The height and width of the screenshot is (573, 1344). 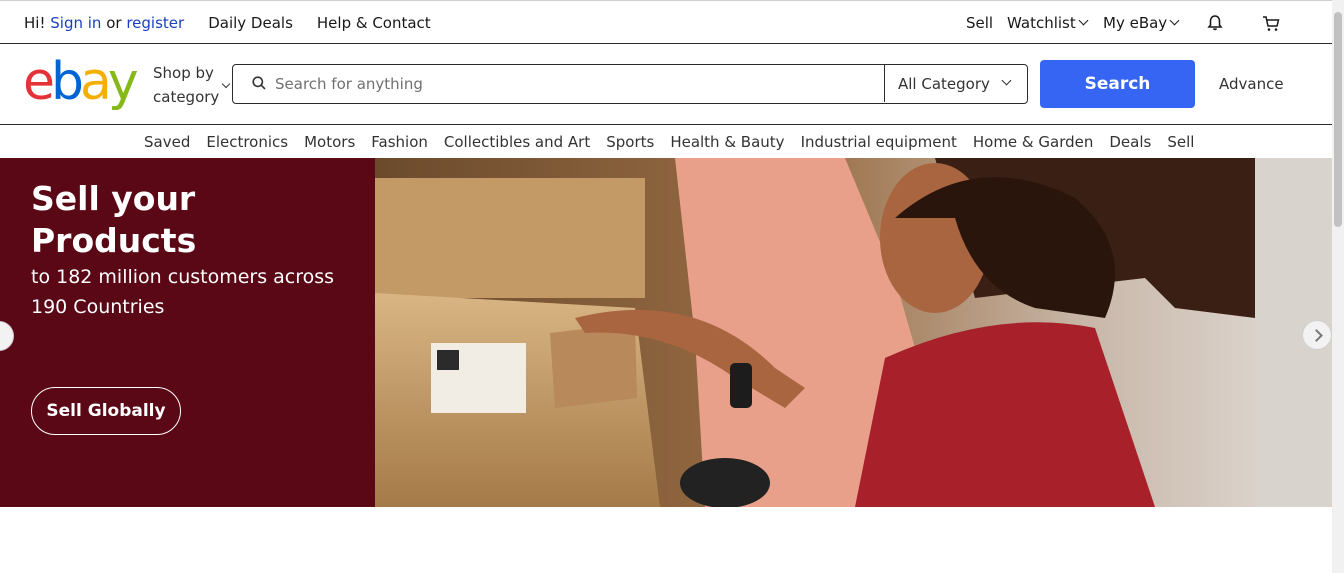 I want to click on logo-letter-e: e, so click(x=39, y=82).